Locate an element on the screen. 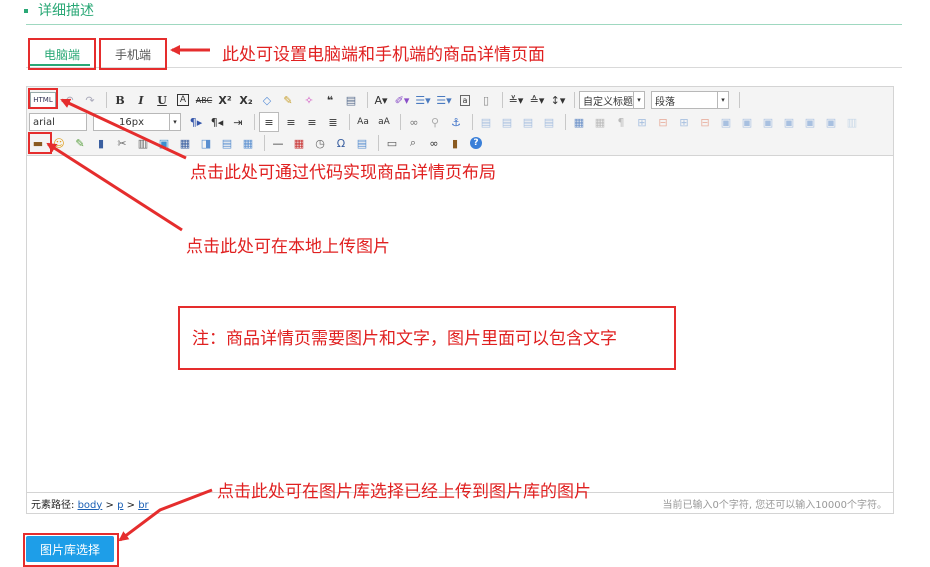 Image resolution: width=930 pixels, height=567 pixels. print-button: ▭ is located at coordinates (392, 143).